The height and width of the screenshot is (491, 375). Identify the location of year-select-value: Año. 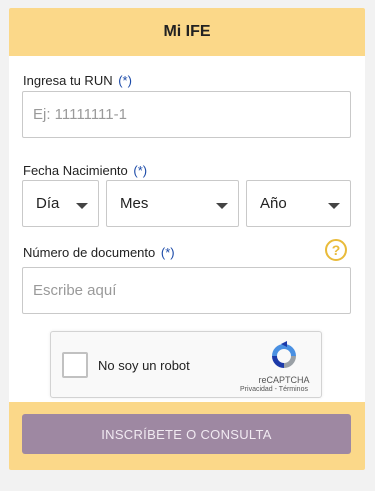
(273, 203).